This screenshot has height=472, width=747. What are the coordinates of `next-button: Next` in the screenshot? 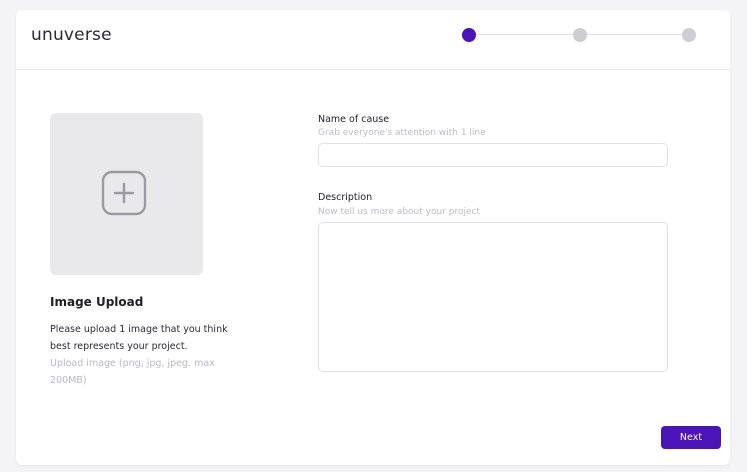 It's located at (691, 437).